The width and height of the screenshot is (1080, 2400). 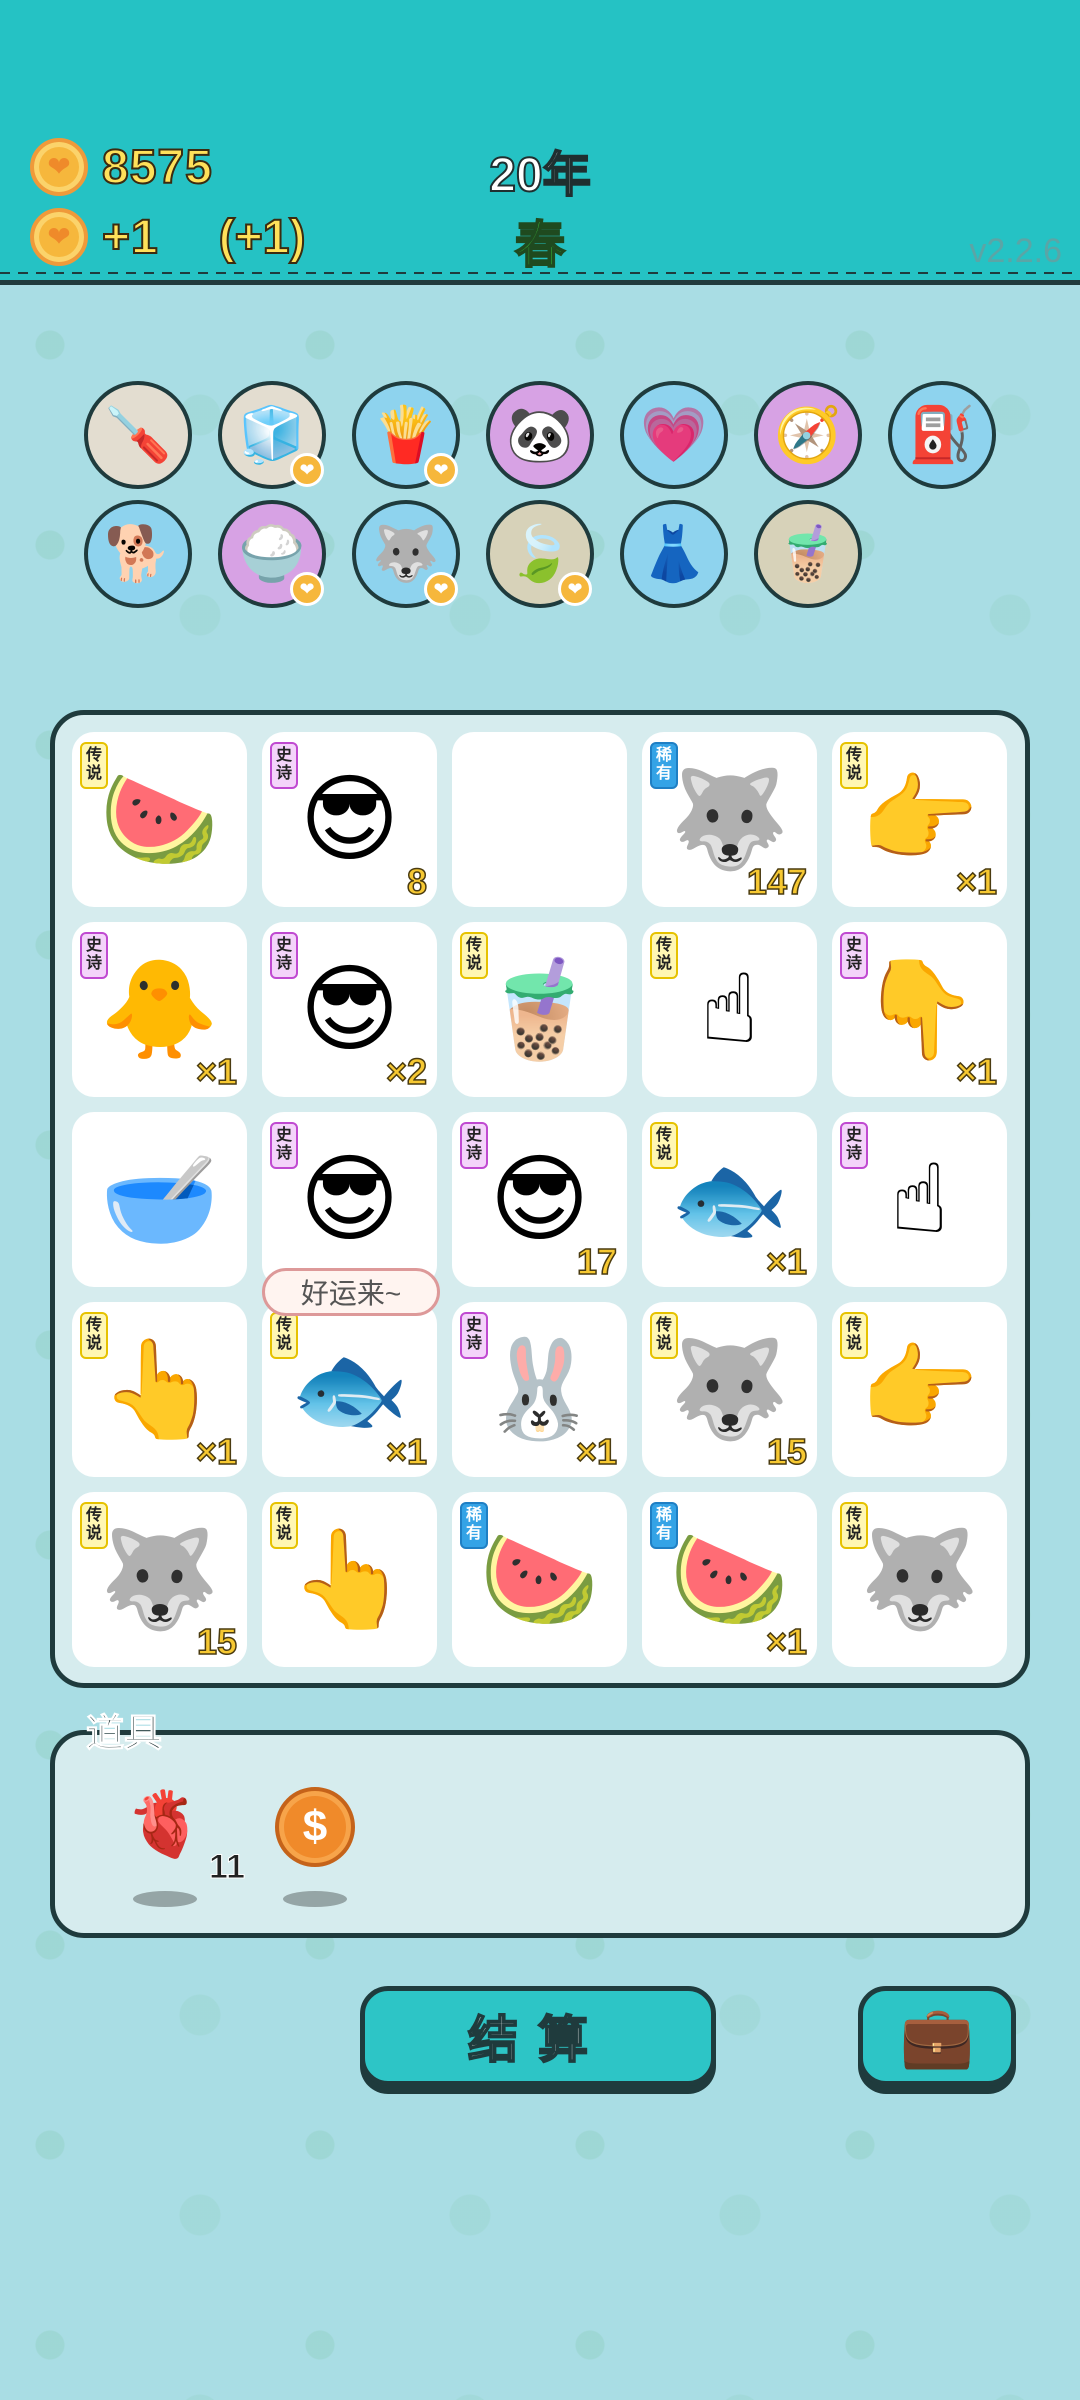 I want to click on board-tile: 传说 👆 ×1, so click(x=159, y=1389).